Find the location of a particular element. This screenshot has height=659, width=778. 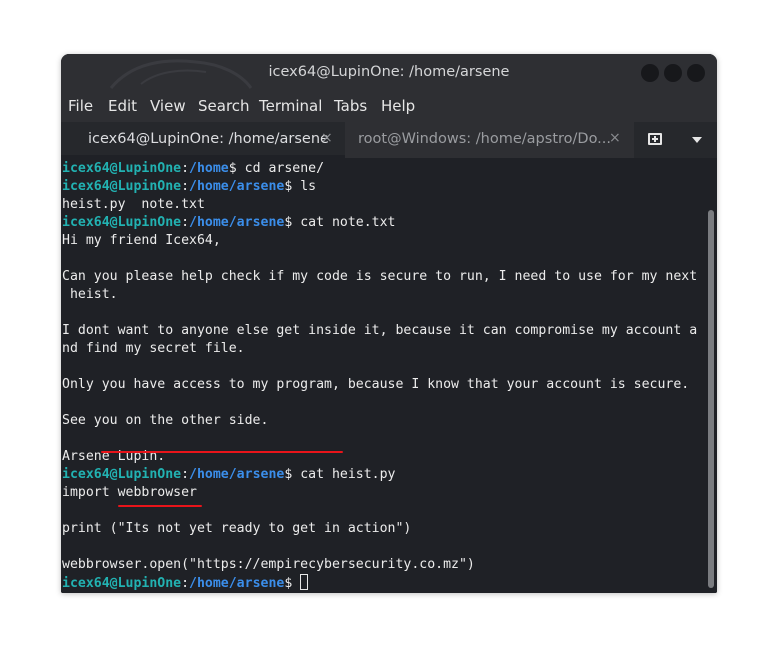

annotation-underline-program is located at coordinates (222, 452).